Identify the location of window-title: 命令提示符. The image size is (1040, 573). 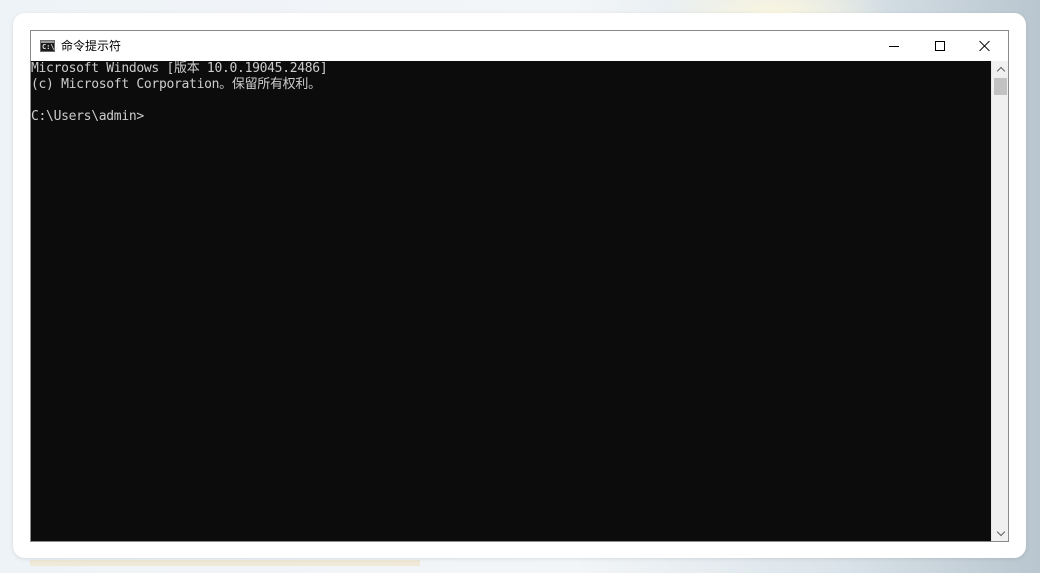
(91, 46).